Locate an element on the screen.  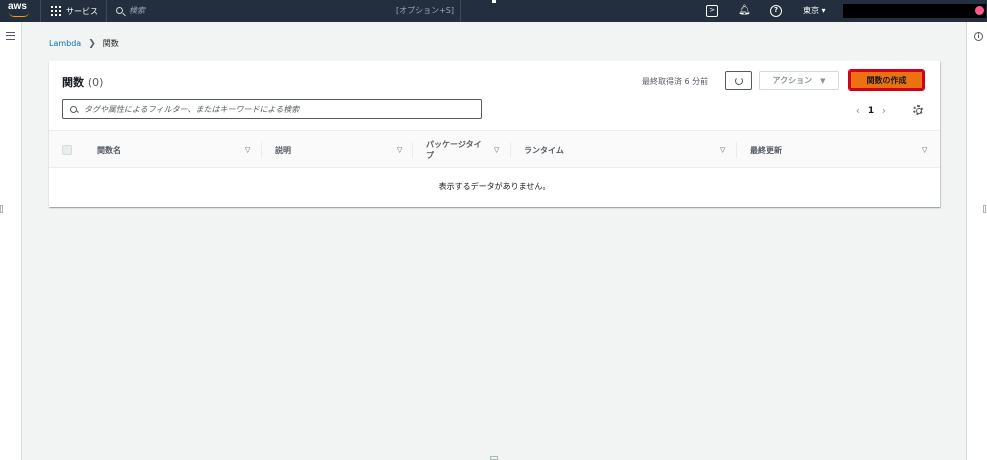
services-menu-button: サービス is located at coordinates (73, 11).